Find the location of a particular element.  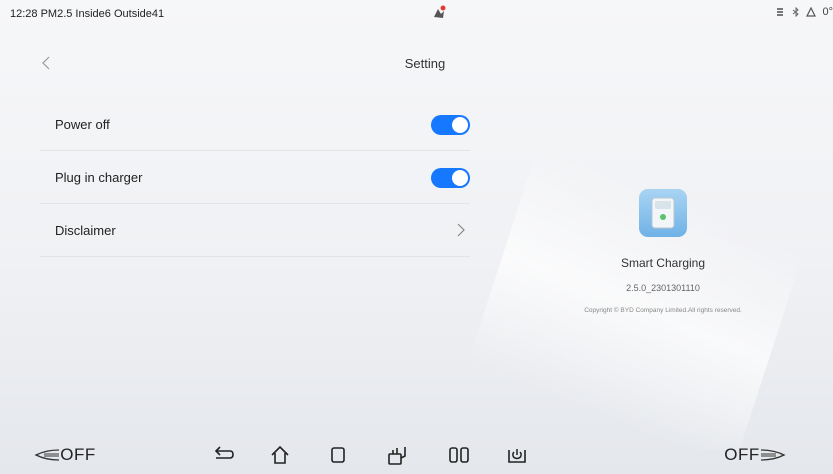

power-nav-button is located at coordinates (517, 455).